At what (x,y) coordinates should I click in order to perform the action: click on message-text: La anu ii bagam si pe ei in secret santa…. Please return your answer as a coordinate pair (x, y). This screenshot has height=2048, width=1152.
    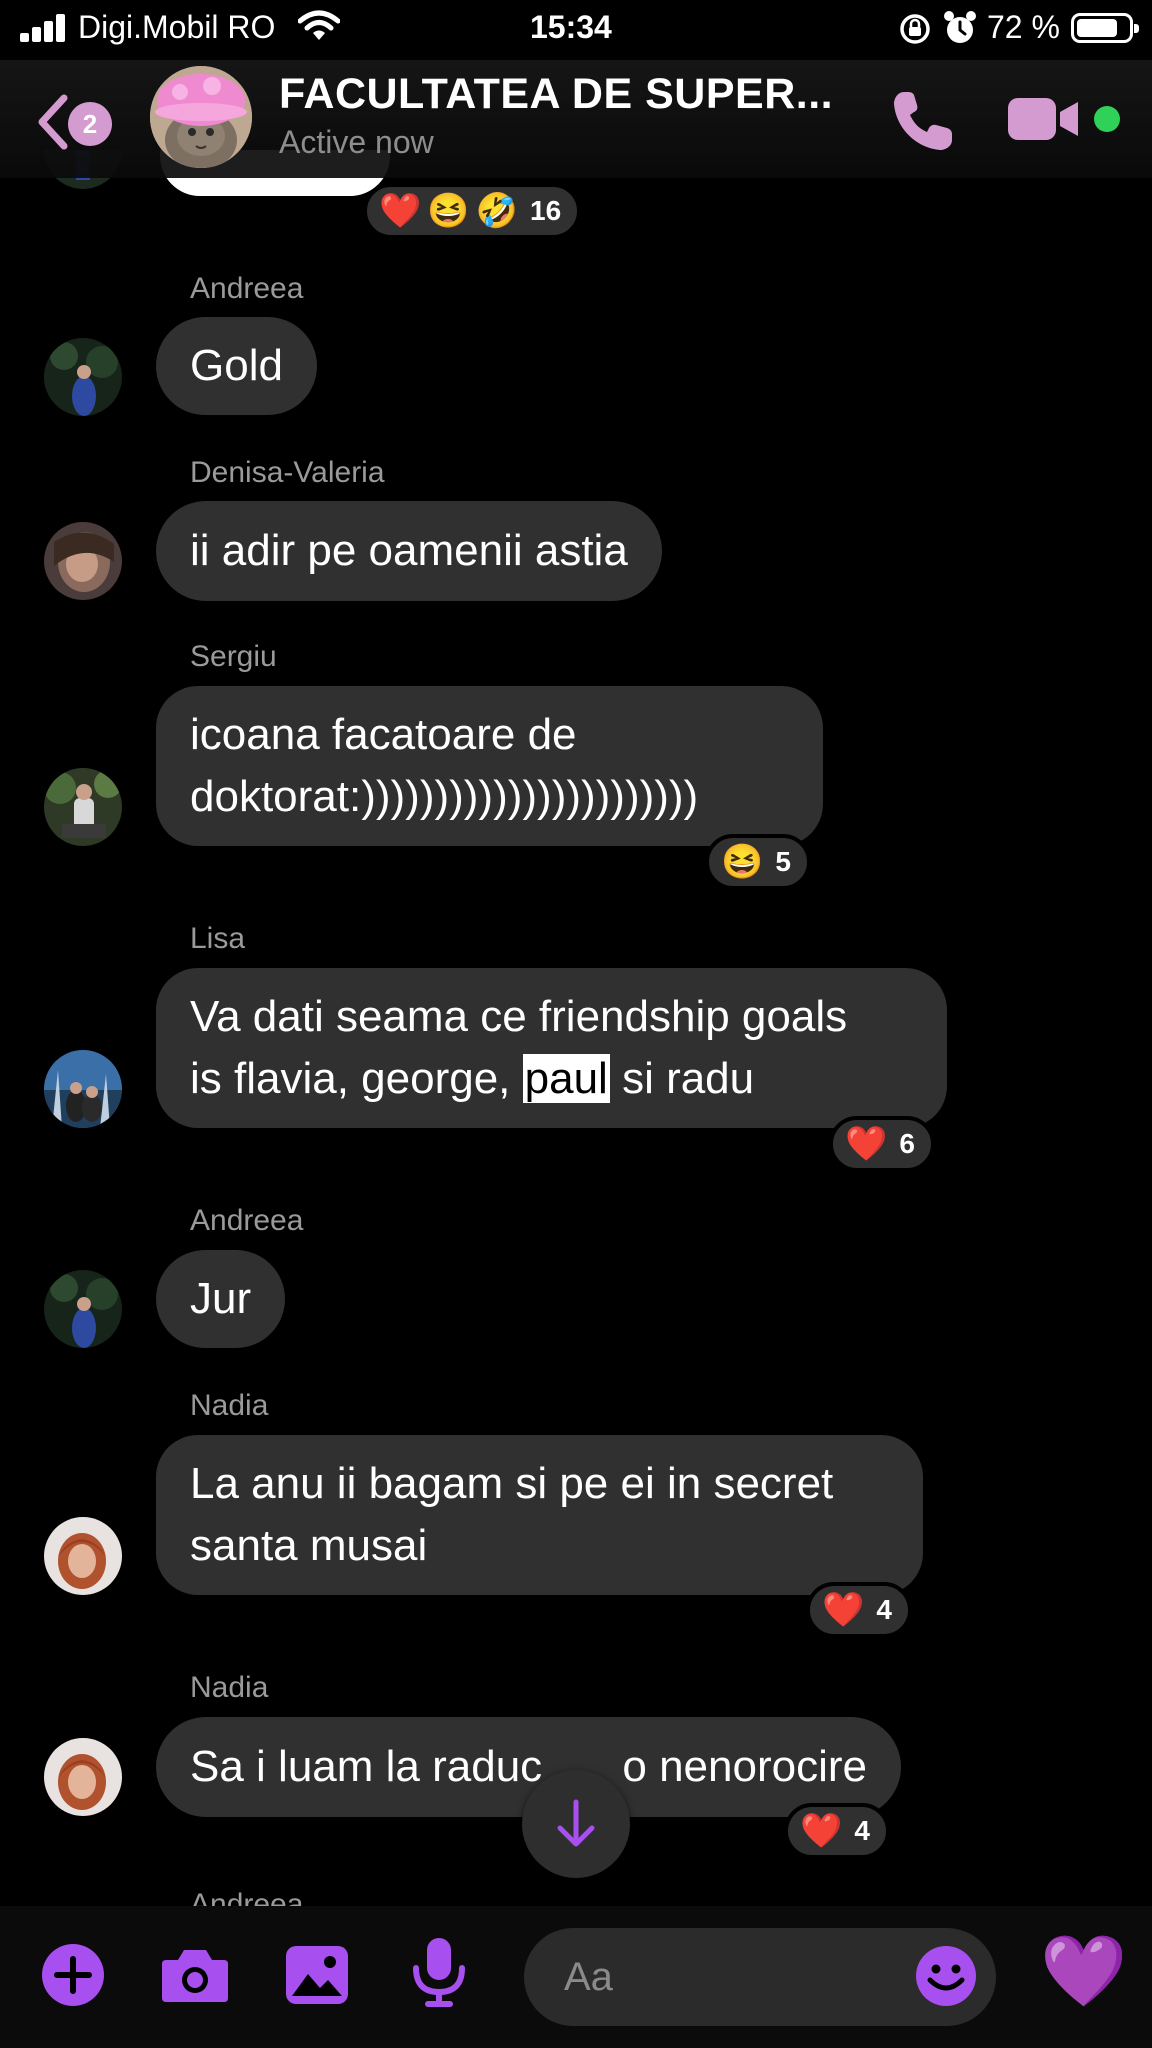
    Looking at the image, I should click on (512, 1514).